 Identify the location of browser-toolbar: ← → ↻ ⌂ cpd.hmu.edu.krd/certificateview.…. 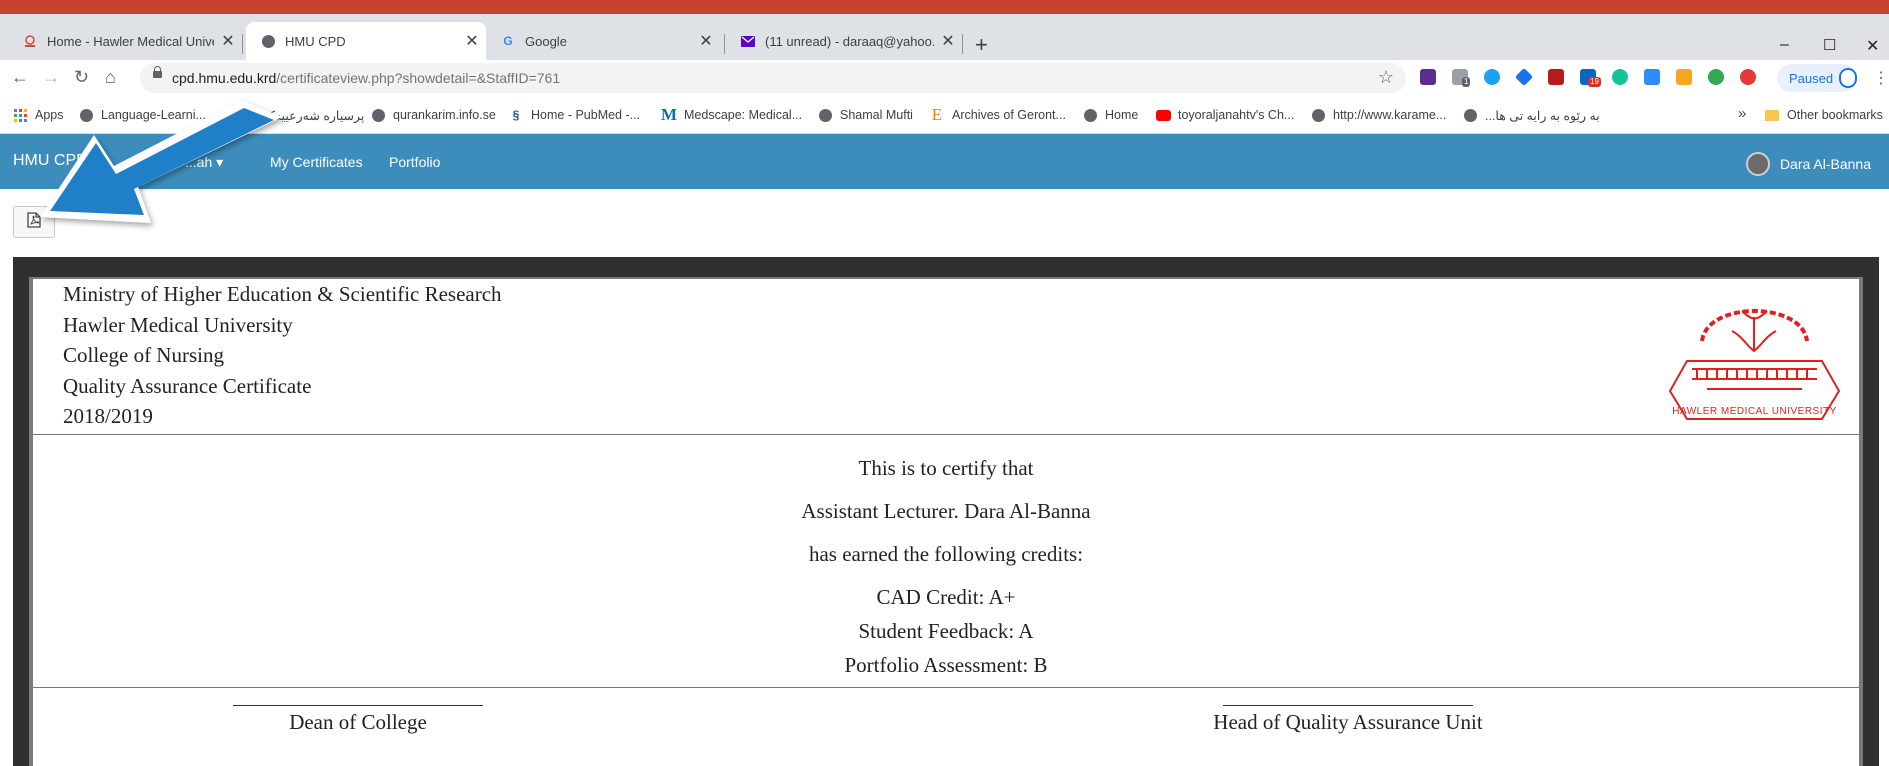
(944, 78).